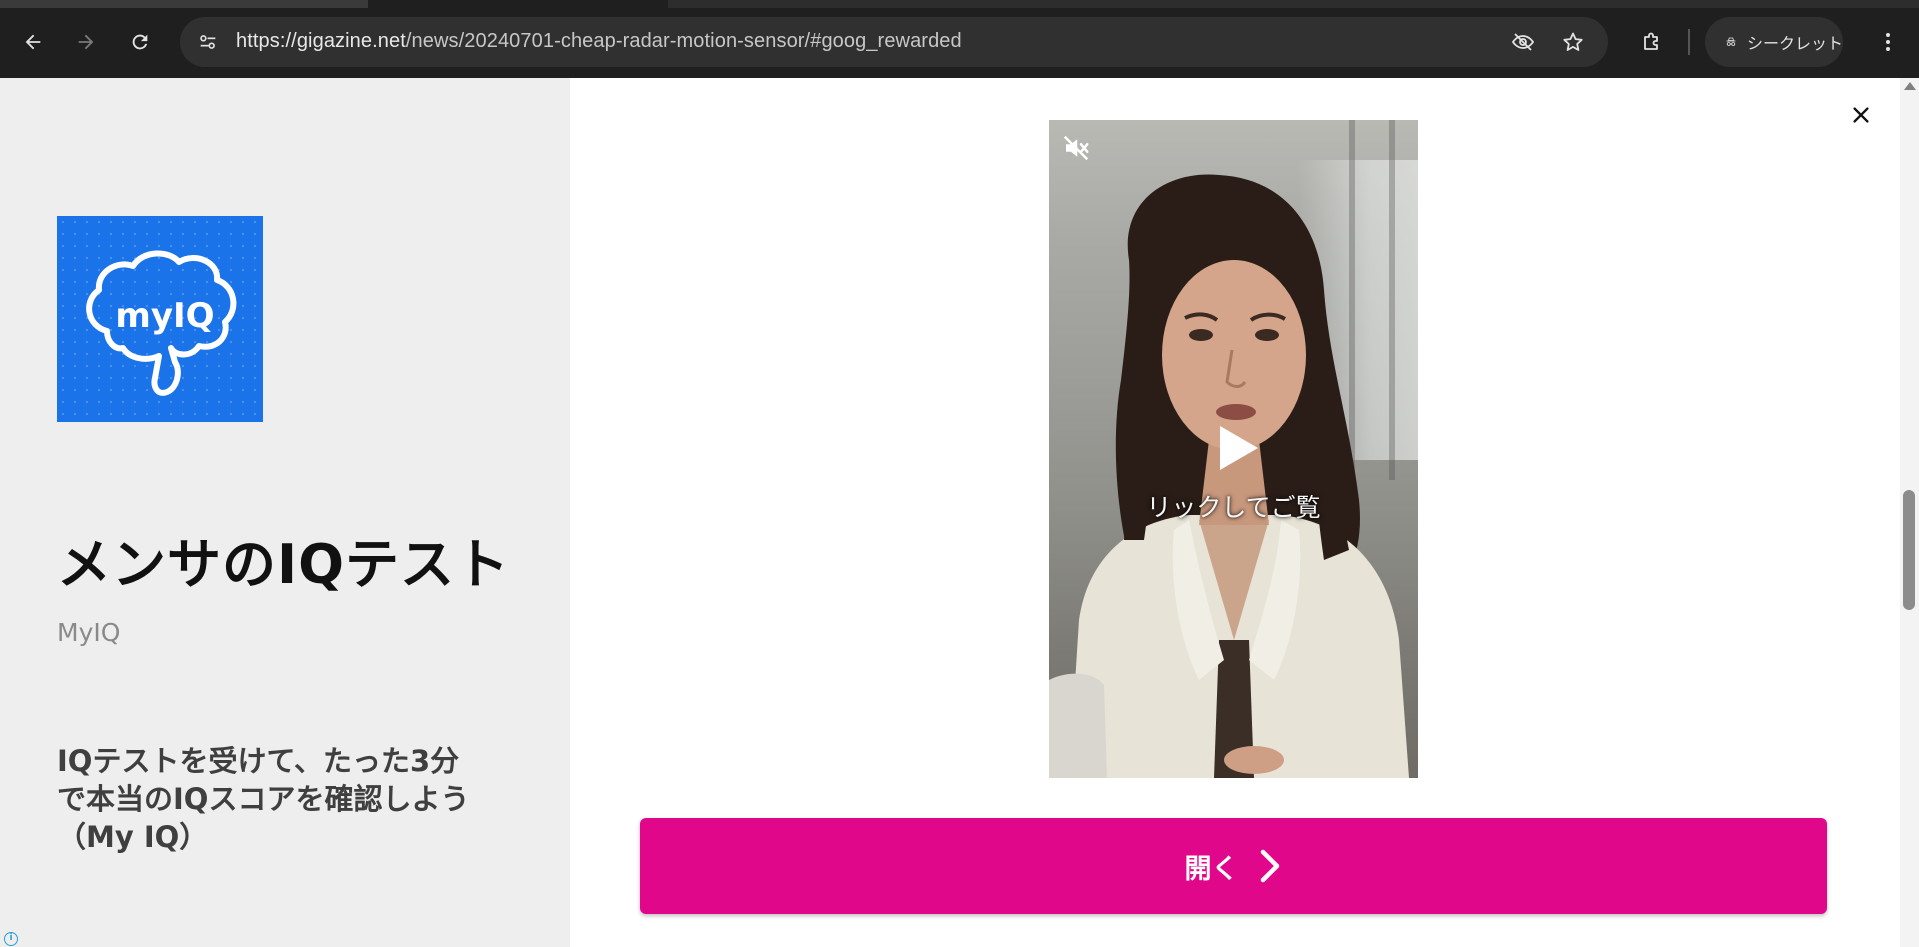 The height and width of the screenshot is (947, 1919). Describe the element at coordinates (1909, 550) in the screenshot. I see `scrollbar-thumb` at that location.